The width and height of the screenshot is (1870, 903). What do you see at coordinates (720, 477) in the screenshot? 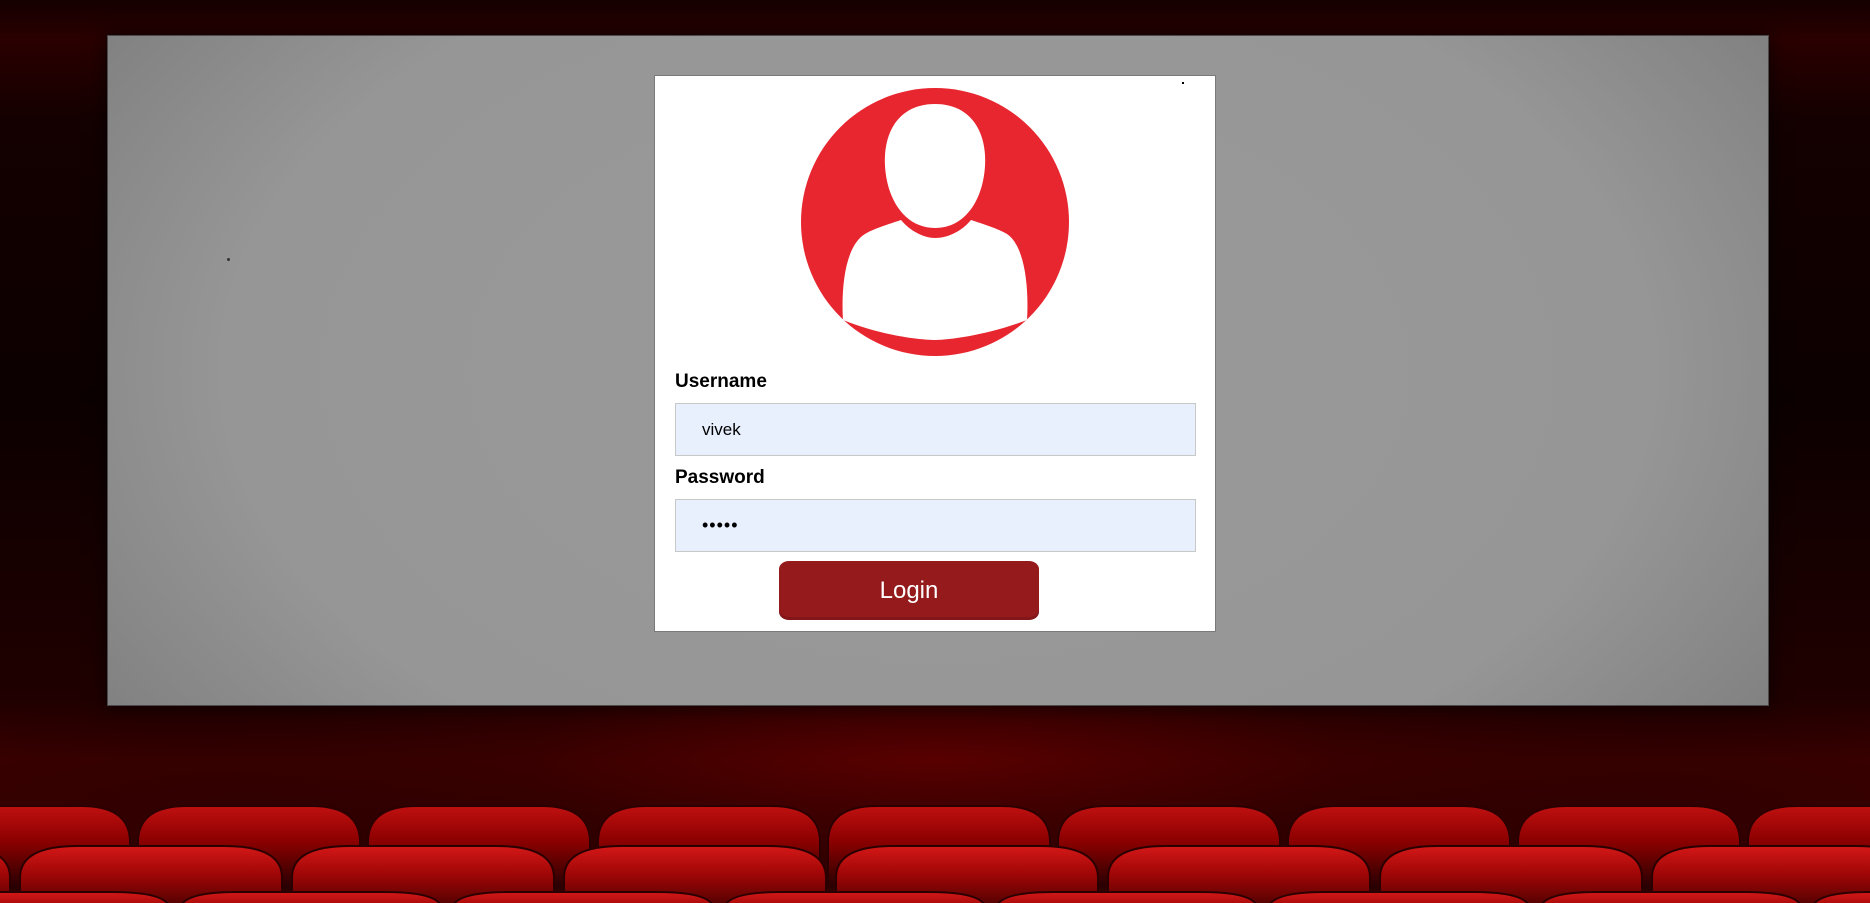
I see `password-label: Password` at bounding box center [720, 477].